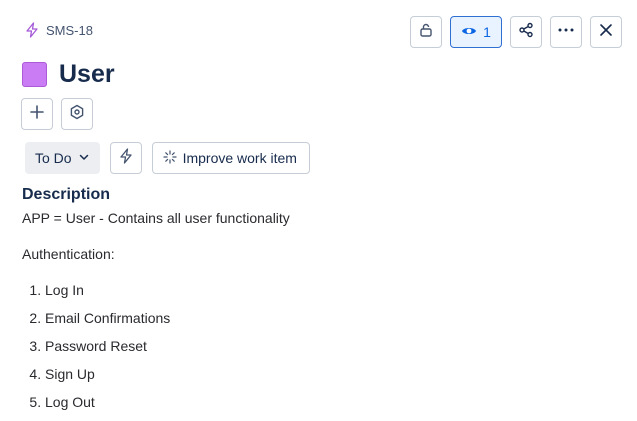  I want to click on unlock-icon, so click(426, 32).